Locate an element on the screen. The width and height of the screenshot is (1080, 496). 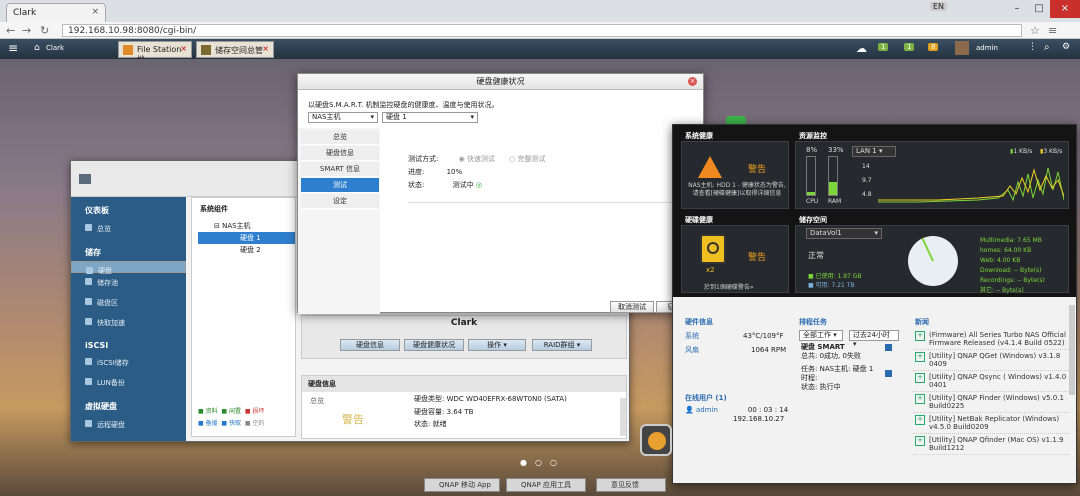
taskbar-mobile-app: QNAP 移动 App is located at coordinates (462, 485).